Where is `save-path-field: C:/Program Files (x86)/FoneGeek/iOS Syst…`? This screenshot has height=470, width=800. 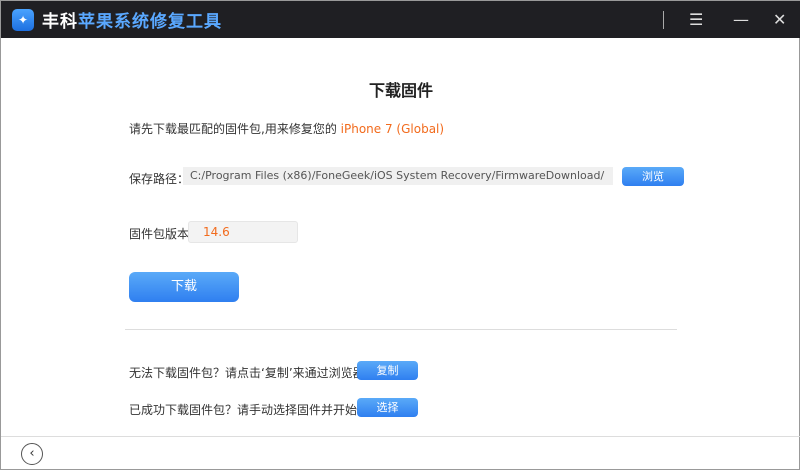 save-path-field: C:/Program Files (x86)/FoneGeek/iOS Syst… is located at coordinates (398, 176).